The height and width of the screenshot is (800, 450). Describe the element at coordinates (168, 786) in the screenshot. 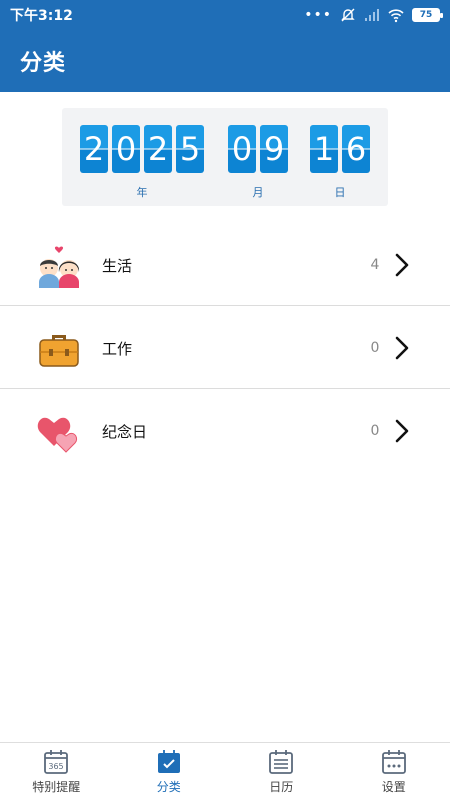

I see `nav-label: 分类` at that location.